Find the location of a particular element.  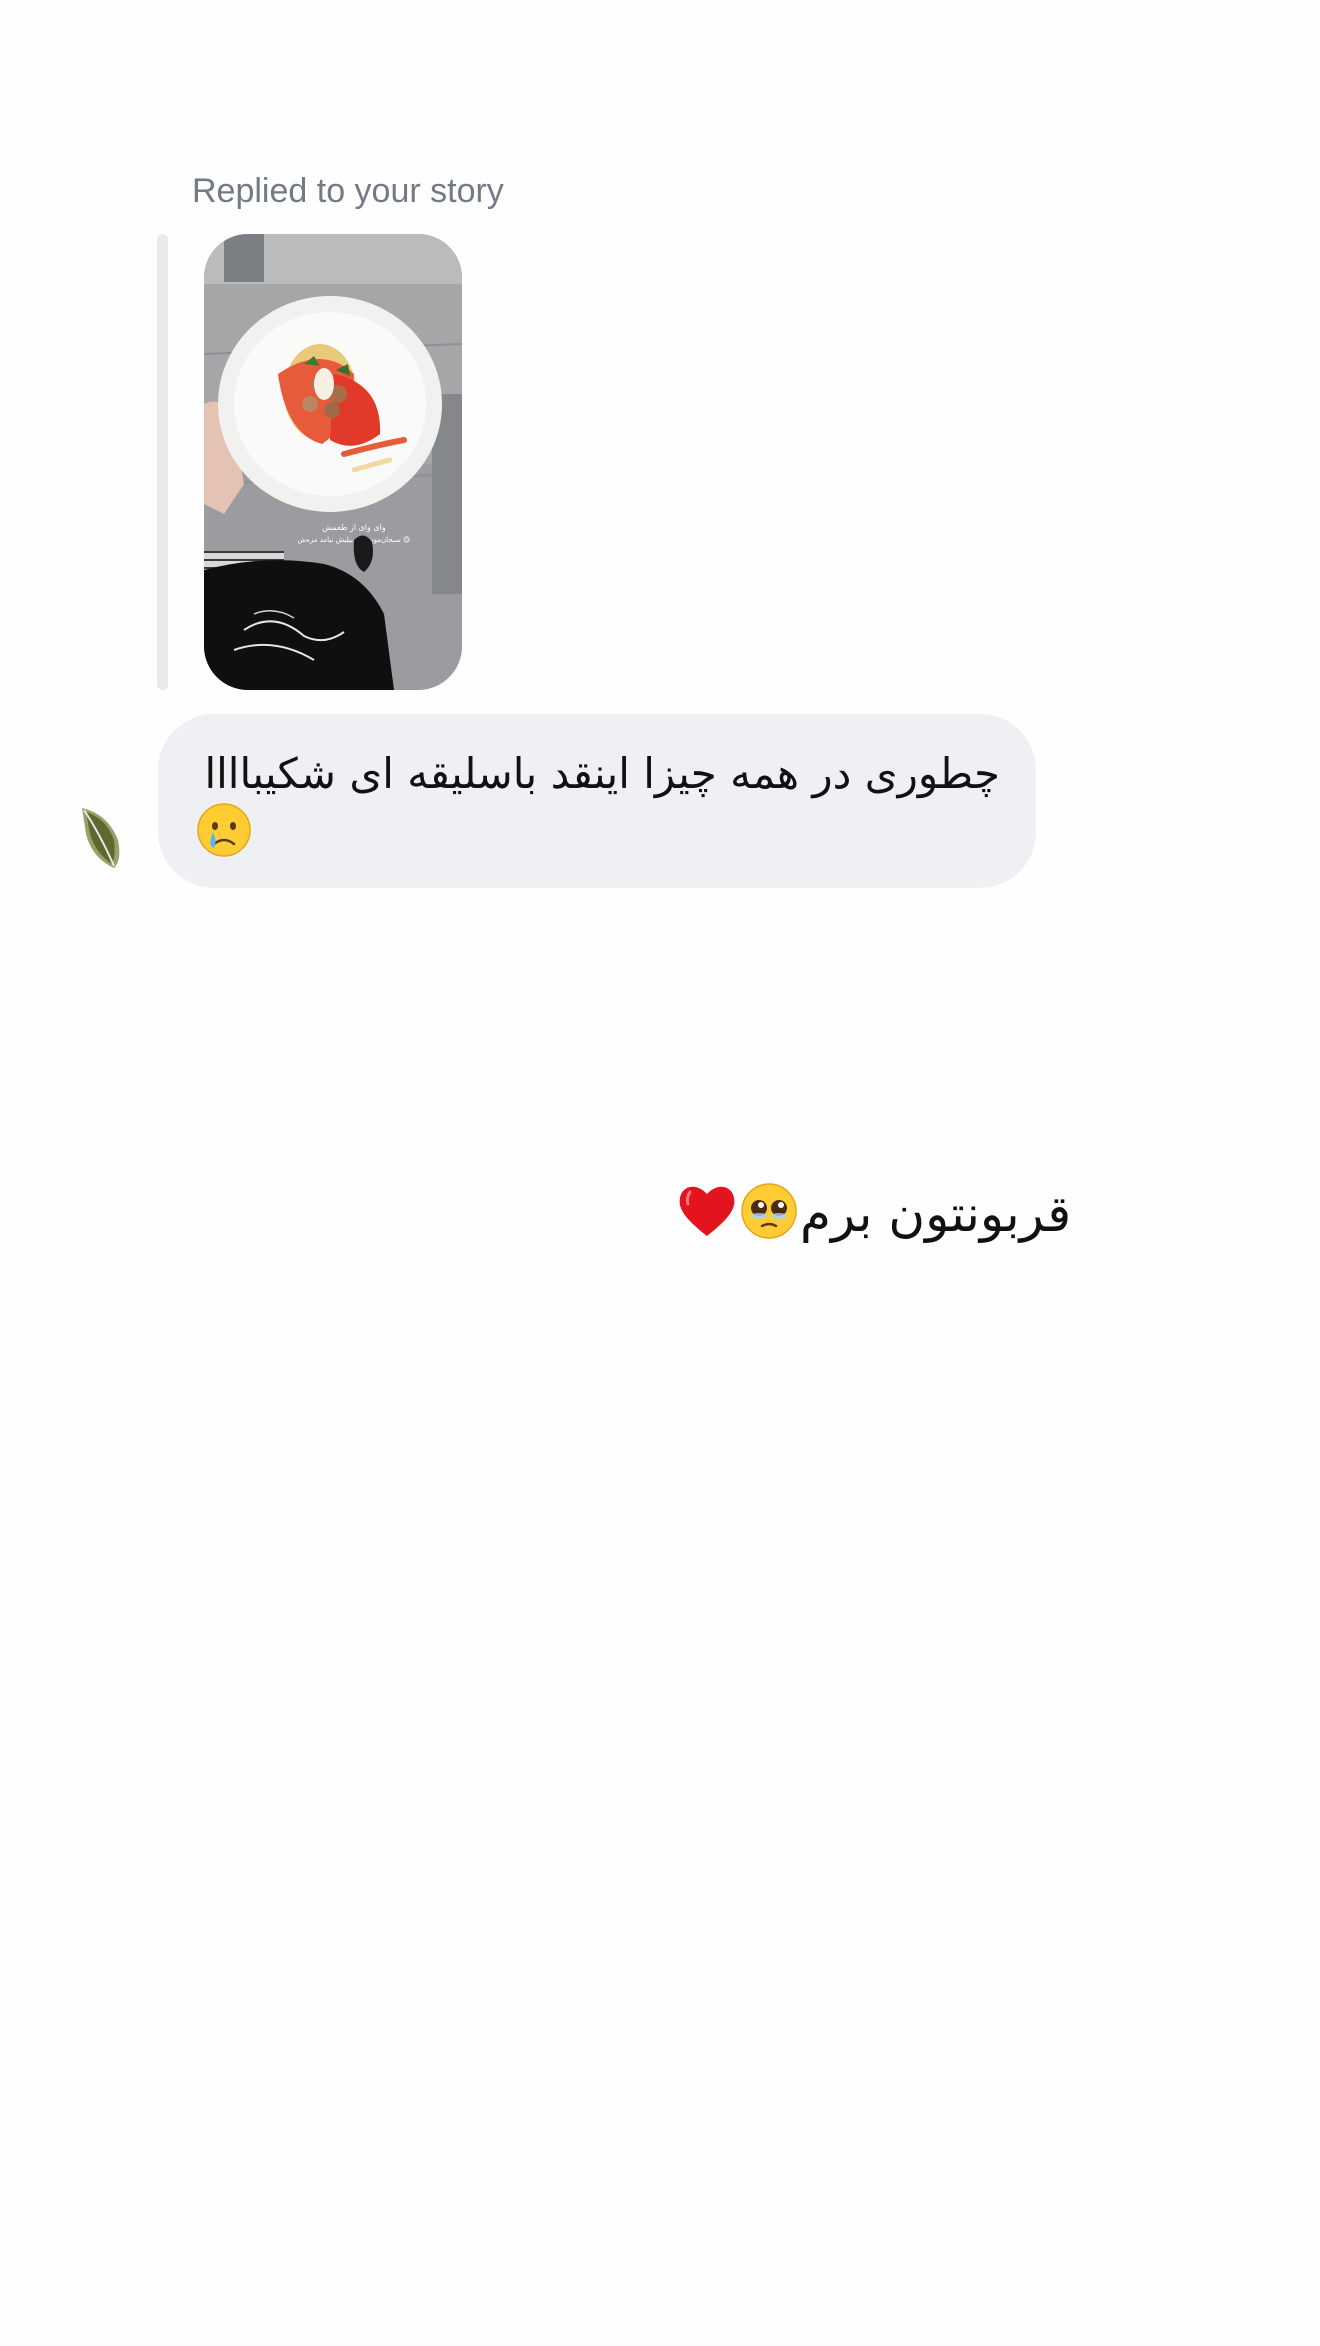

outgoing-message-text: قربونتون برم is located at coordinates (936, 1214).